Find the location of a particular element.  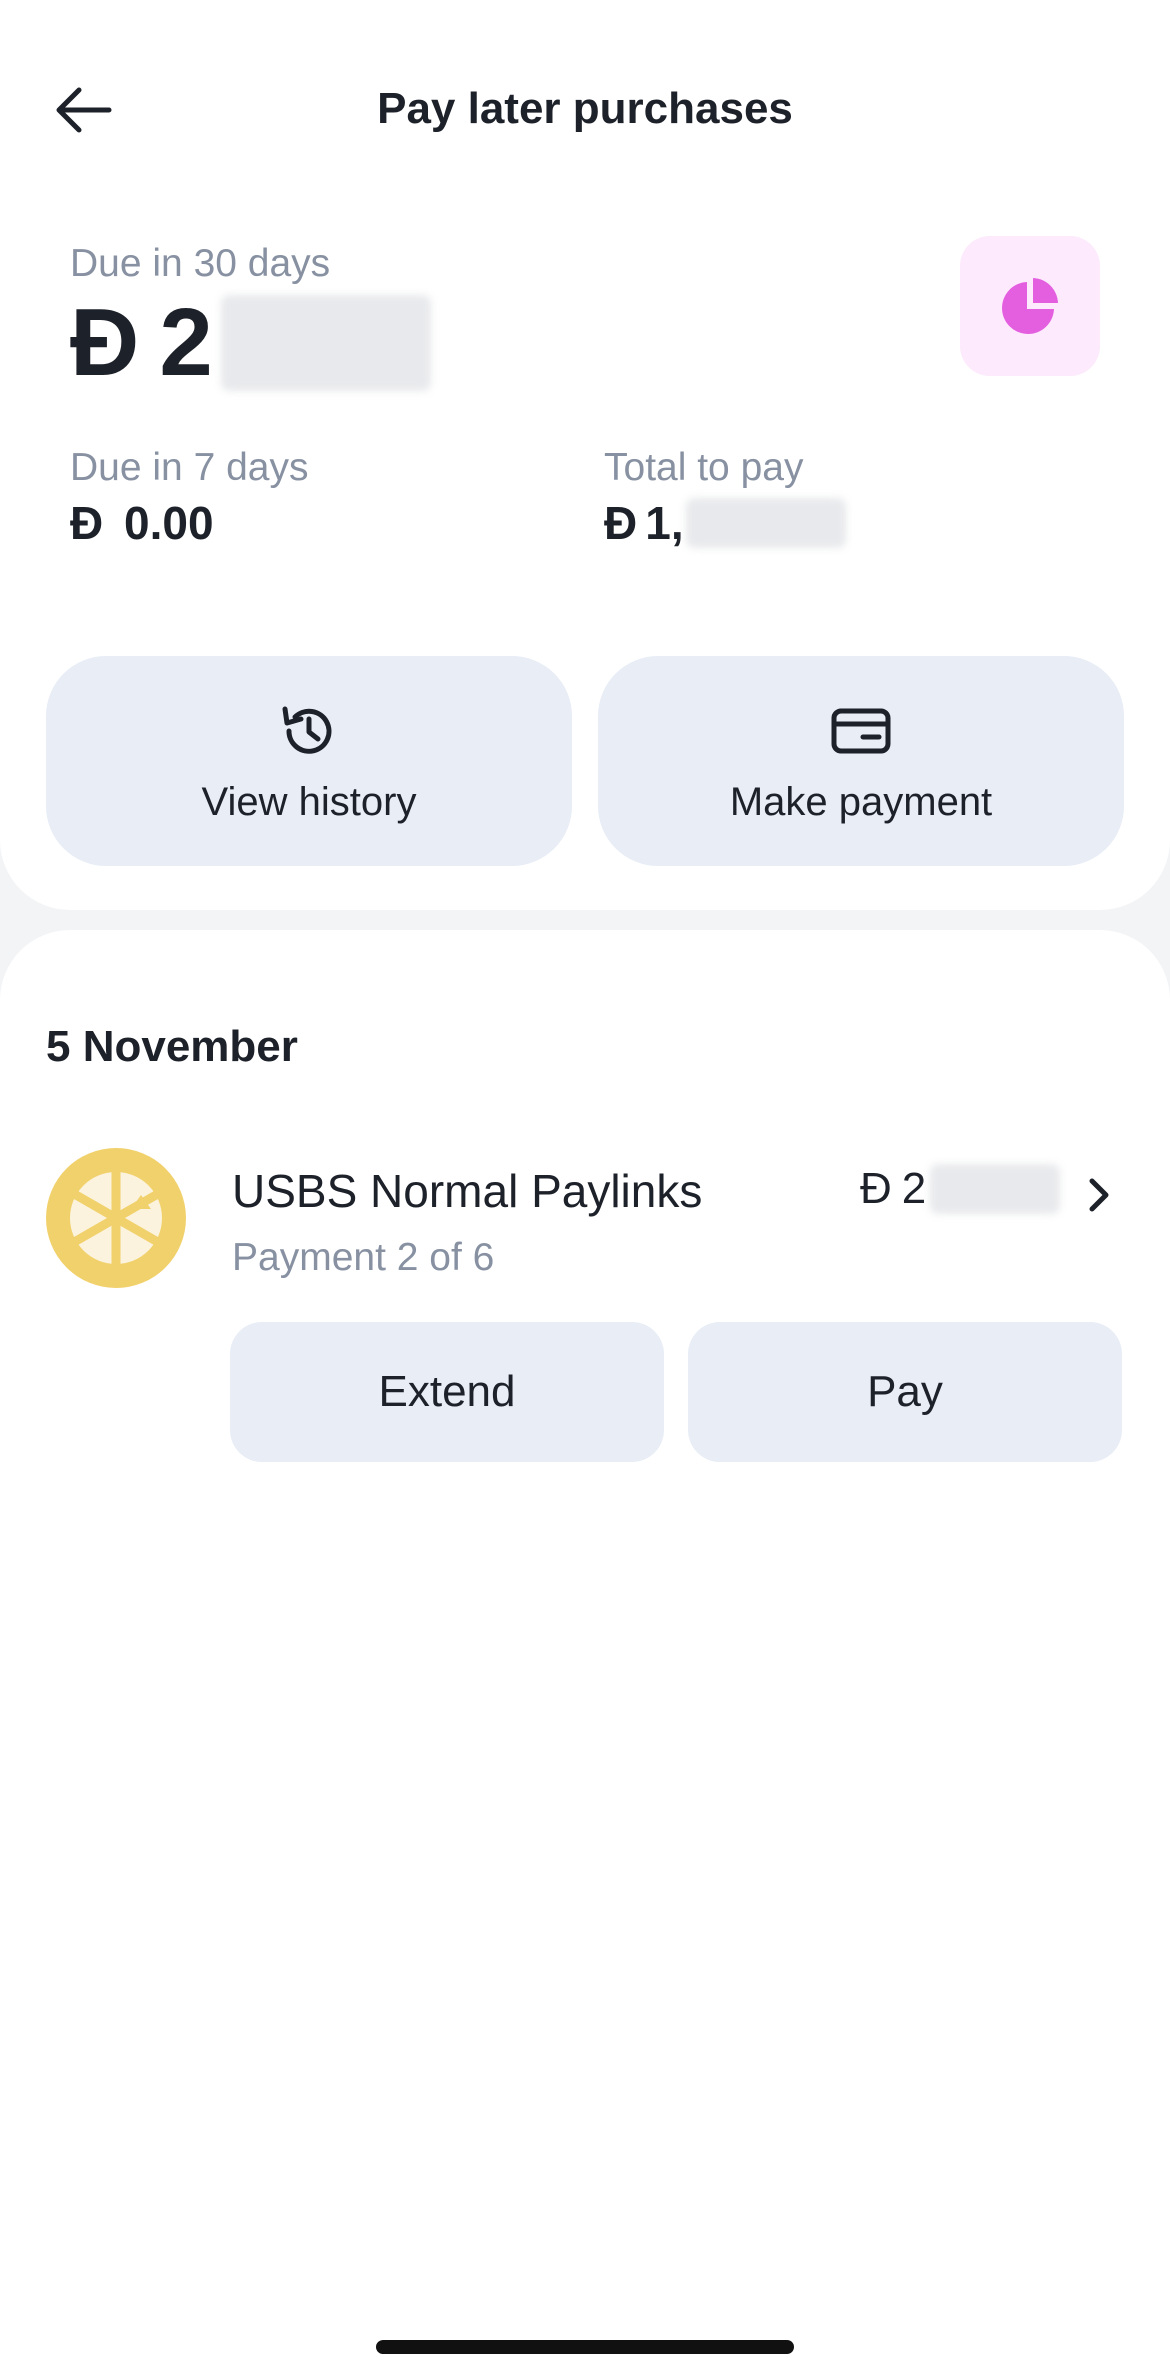

purchase-amount-visible-digits: 2 is located at coordinates (914, 1188).